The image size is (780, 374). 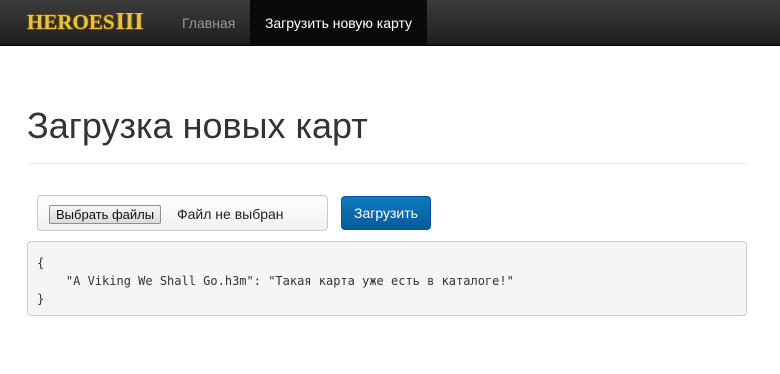 I want to click on upload-button: Загрузить, so click(x=386, y=213).